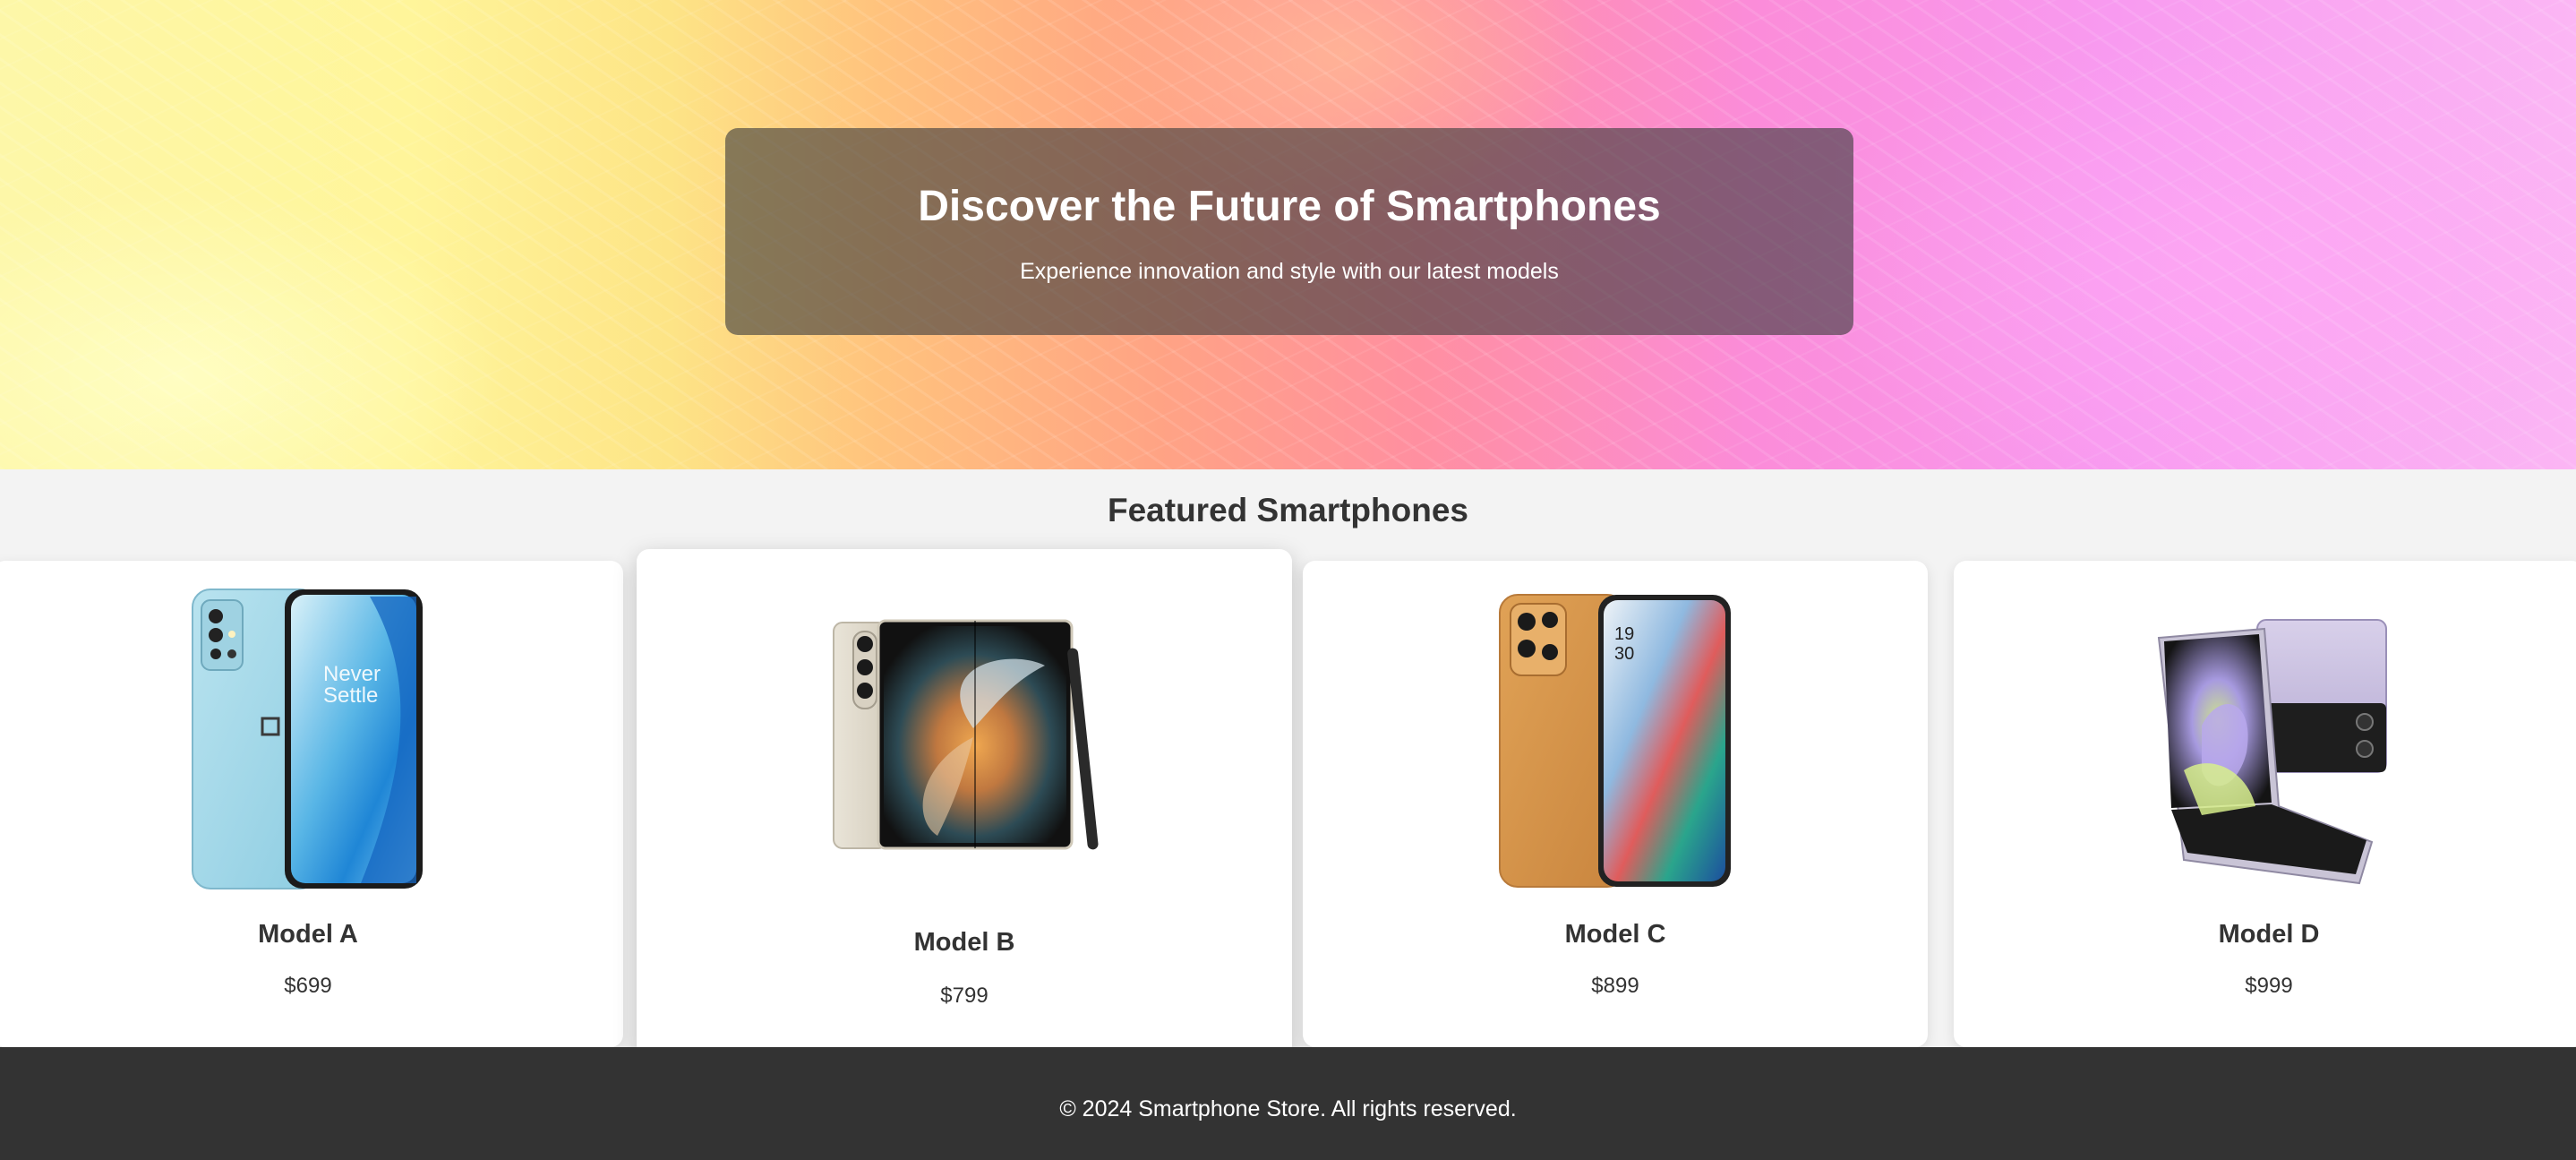  Describe the element at coordinates (308, 986) in the screenshot. I see `product-price: $699` at that location.